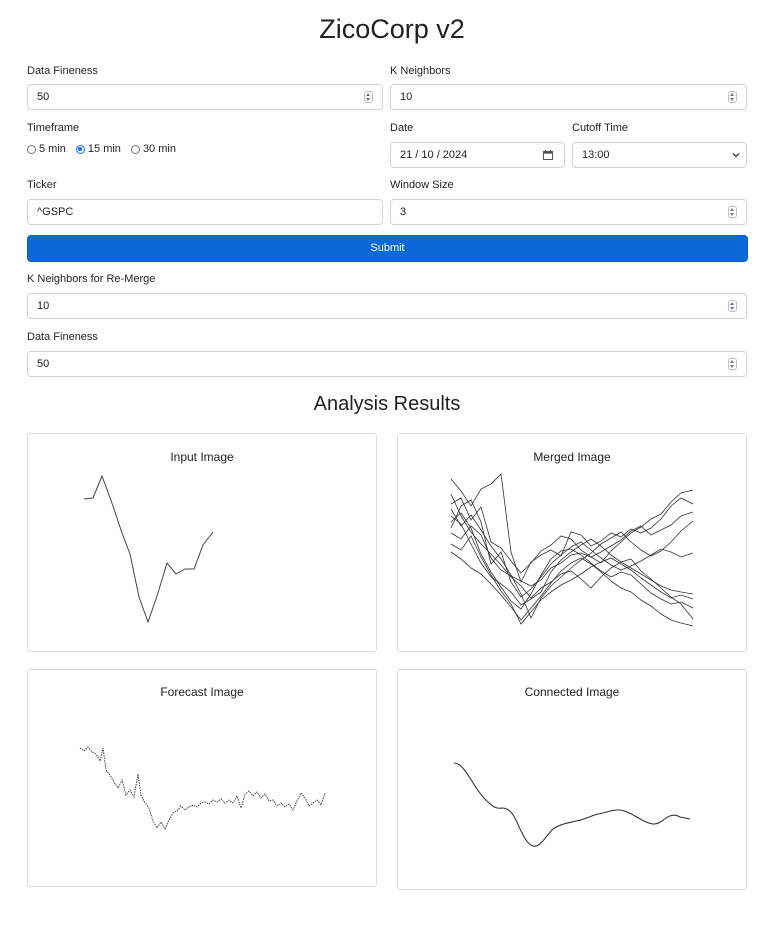 This screenshot has height=932, width=784. I want to click on timeframe-option-5min: 5 min, so click(46, 149).